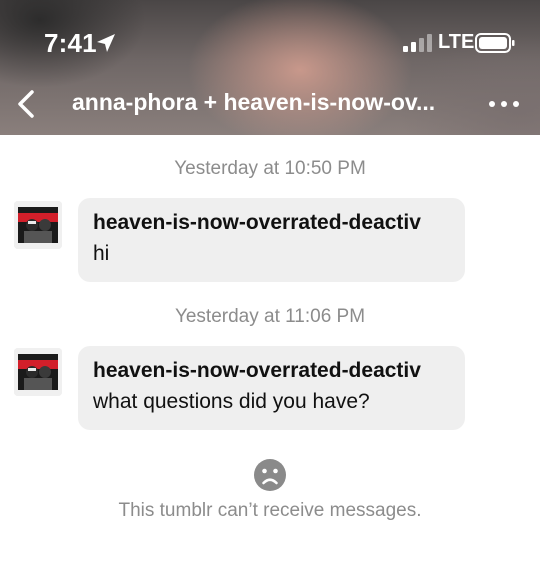 This screenshot has height=569, width=540. What do you see at coordinates (270, 168) in the screenshot?
I see `message-timestamp: Yesterday at 10:50 PM` at bounding box center [270, 168].